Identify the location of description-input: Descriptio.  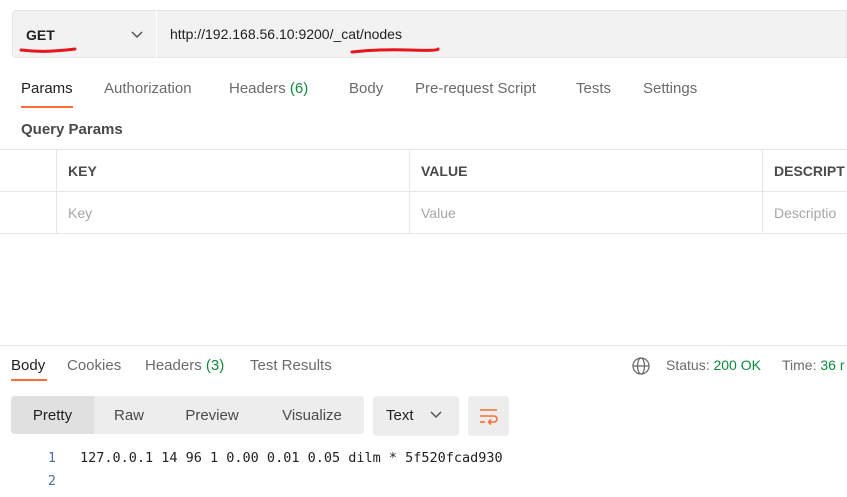
(804, 212).